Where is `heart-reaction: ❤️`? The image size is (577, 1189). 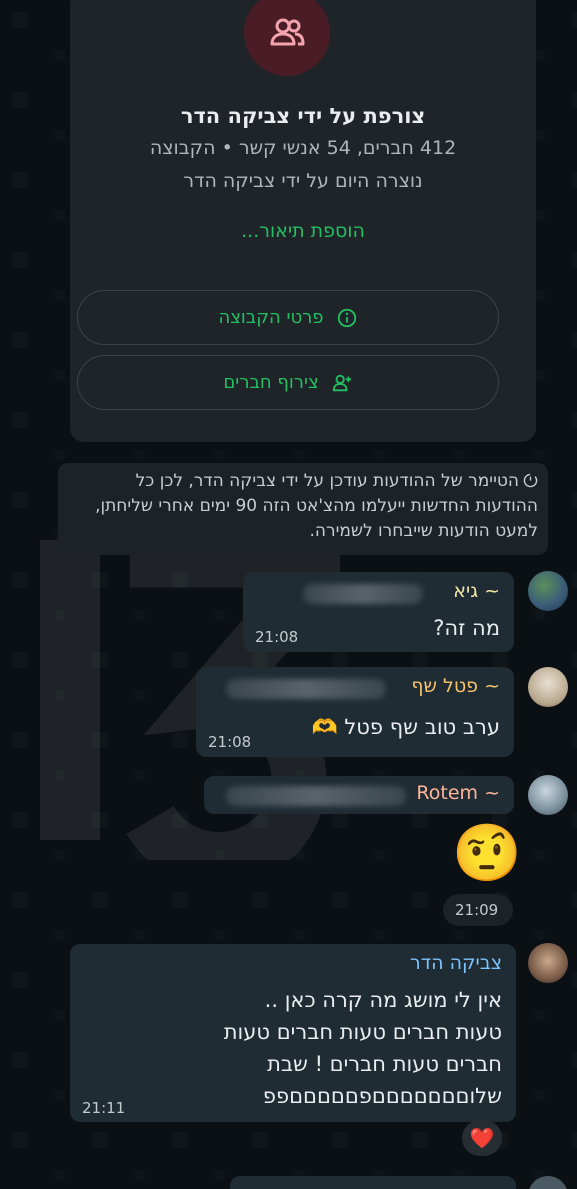
heart-reaction: ❤️ is located at coordinates (482, 1138).